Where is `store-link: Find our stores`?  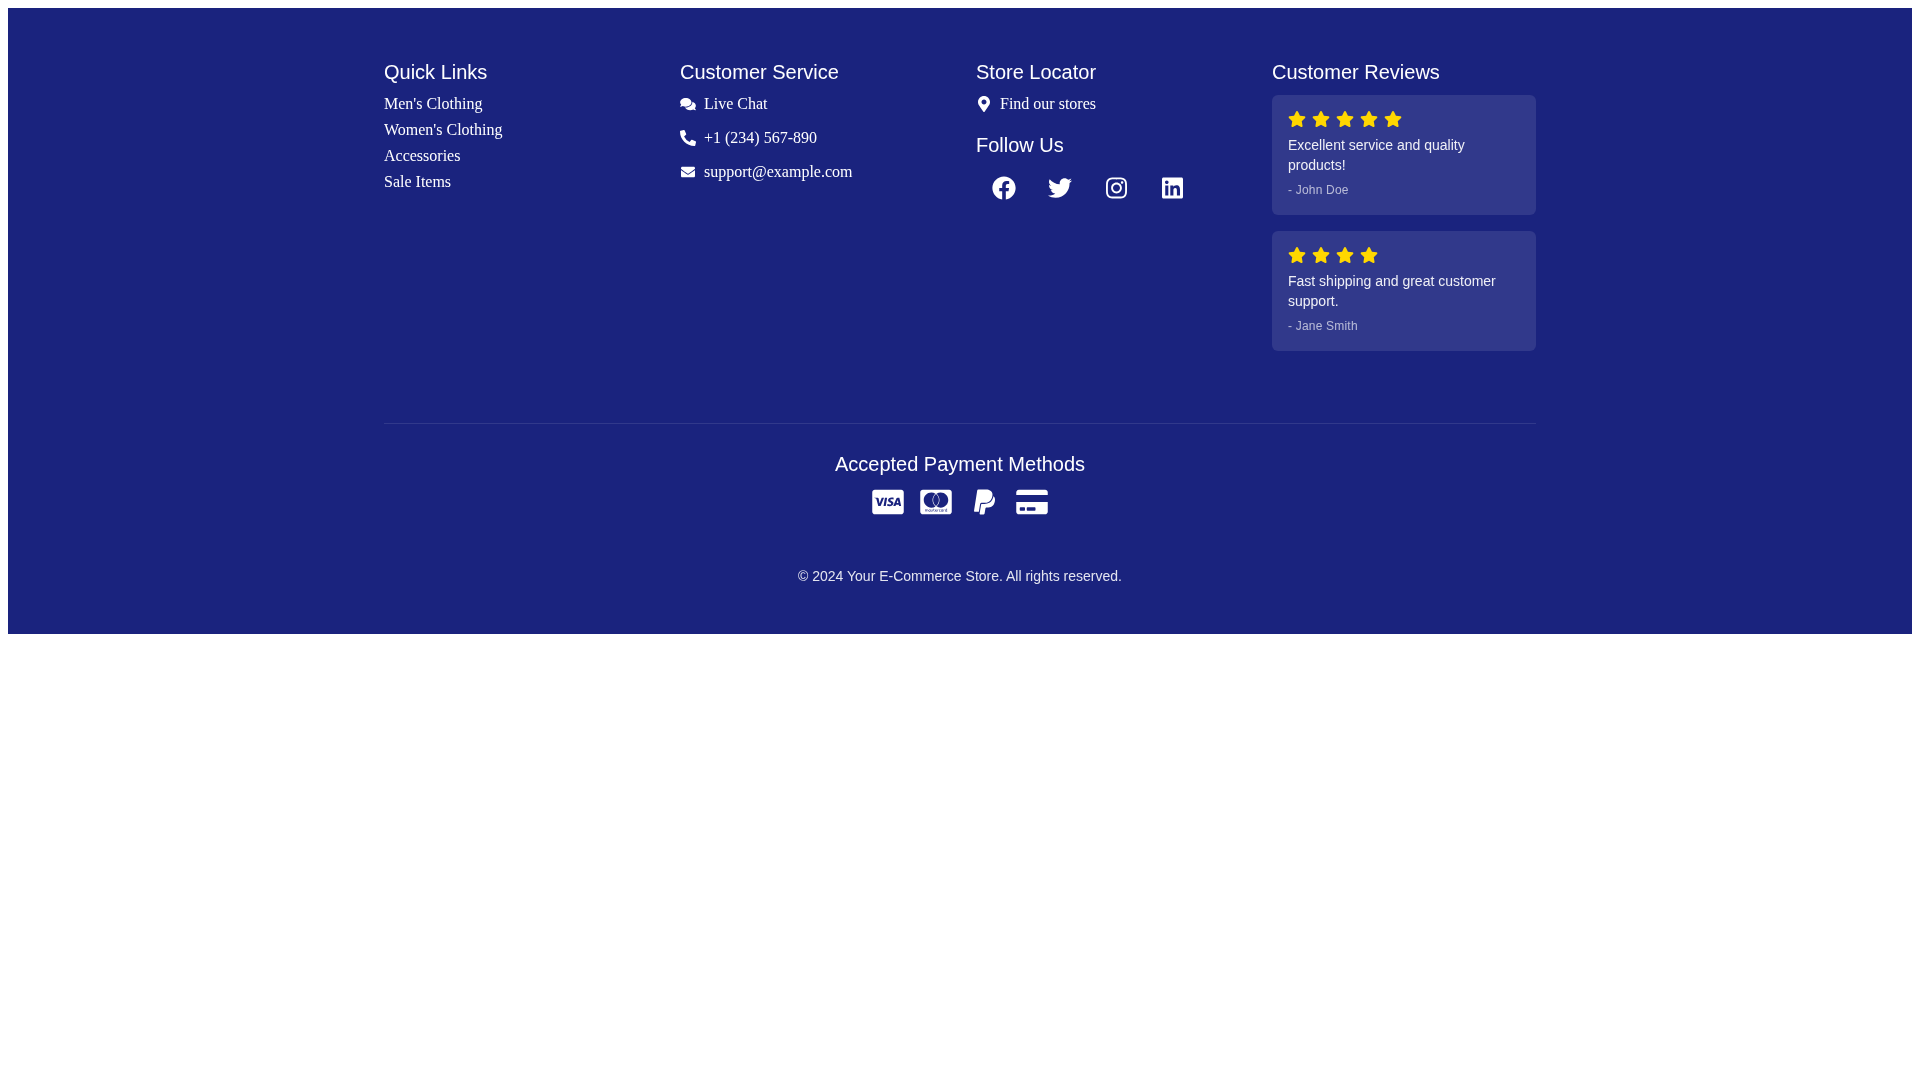 store-link: Find our stores is located at coordinates (1048, 104).